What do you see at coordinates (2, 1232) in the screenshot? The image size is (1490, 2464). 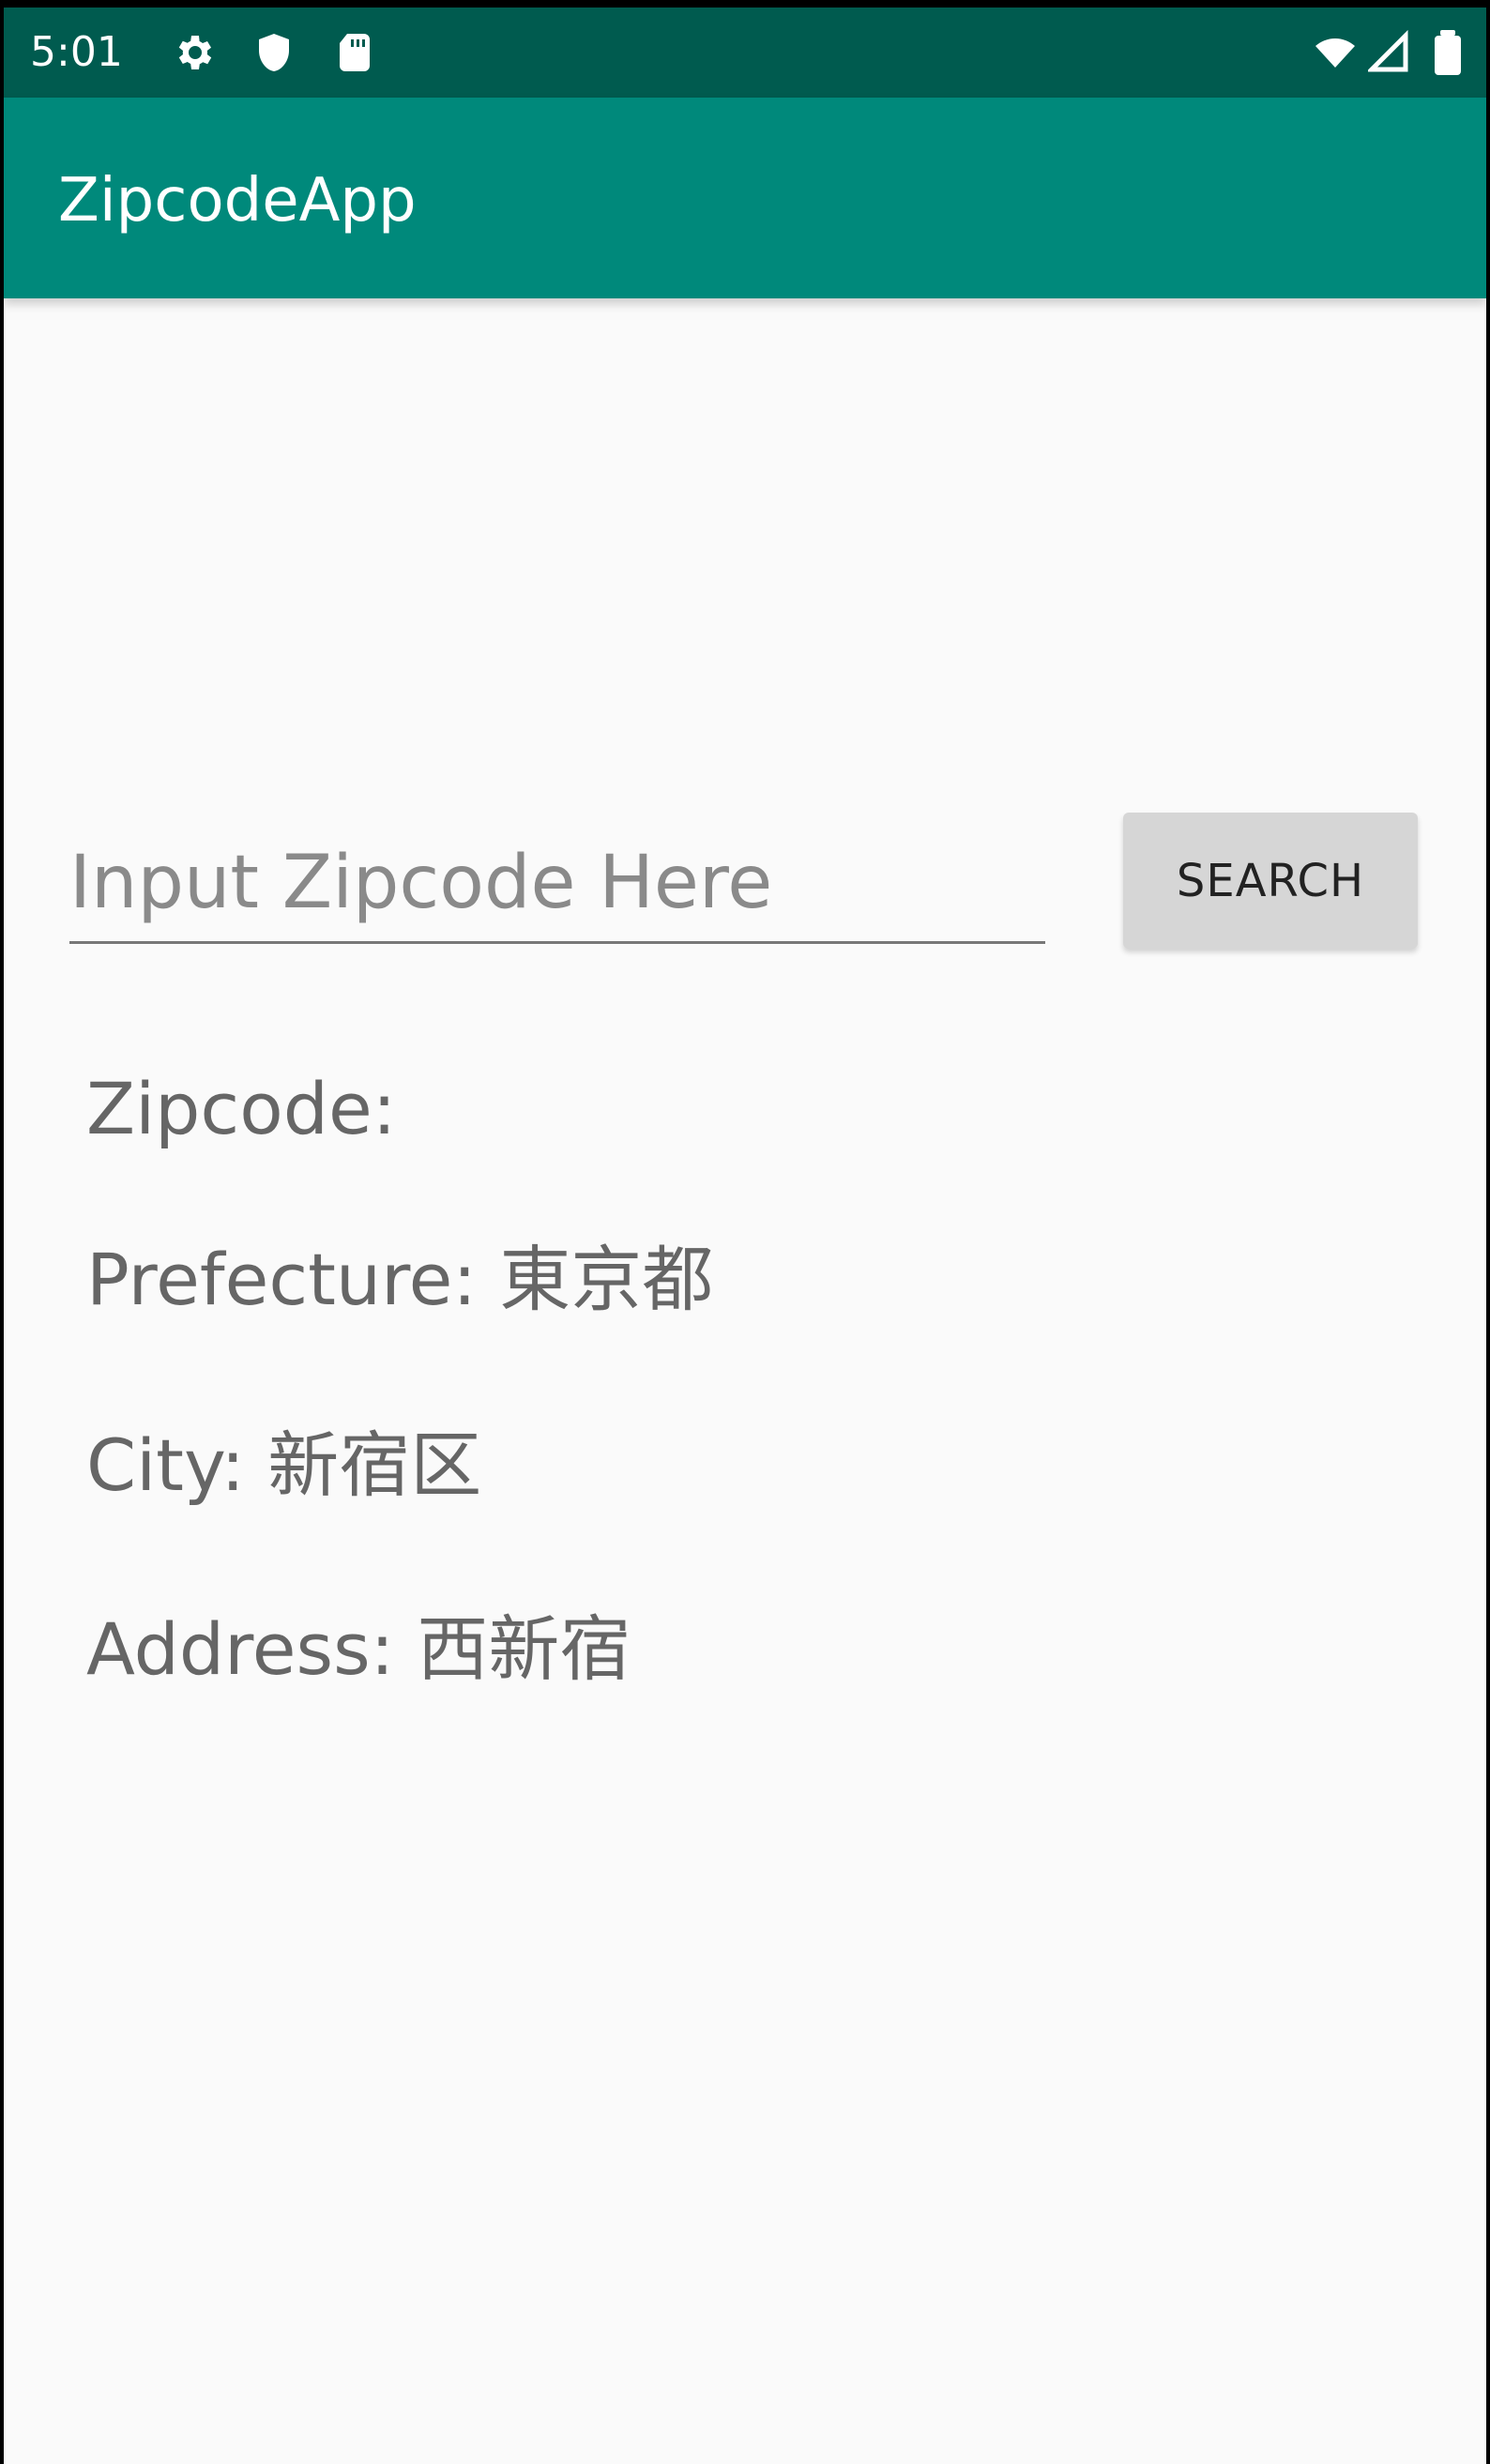 I see `screen-frame-left` at bounding box center [2, 1232].